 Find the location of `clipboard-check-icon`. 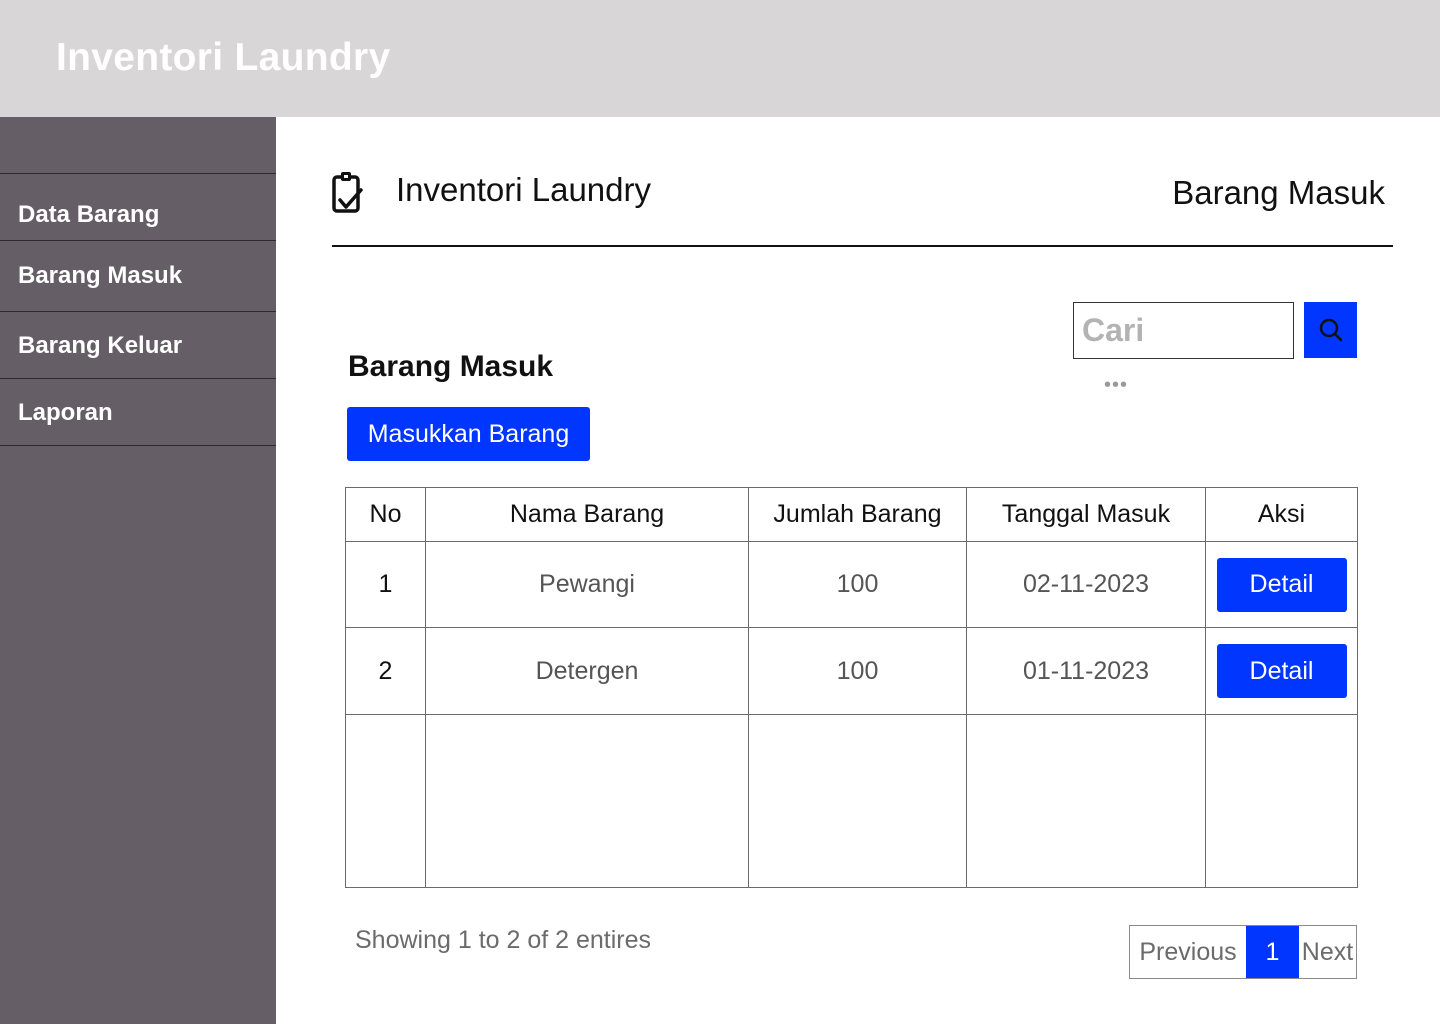

clipboard-check-icon is located at coordinates (347, 192).